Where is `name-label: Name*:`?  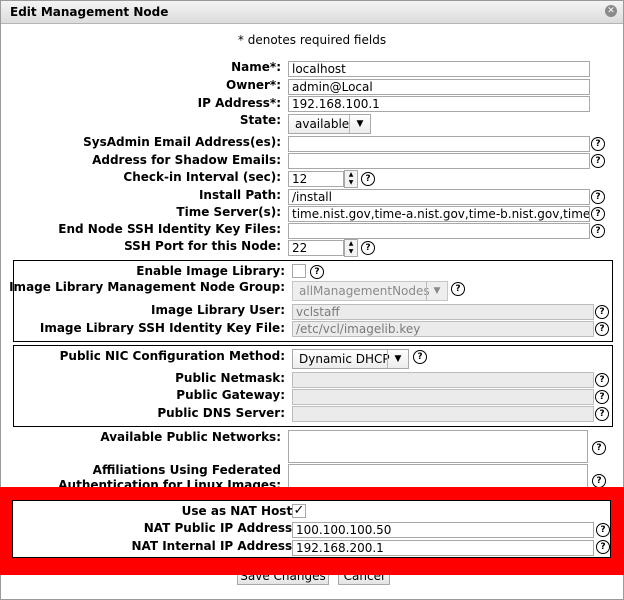 name-label: Name*: is located at coordinates (256, 67).